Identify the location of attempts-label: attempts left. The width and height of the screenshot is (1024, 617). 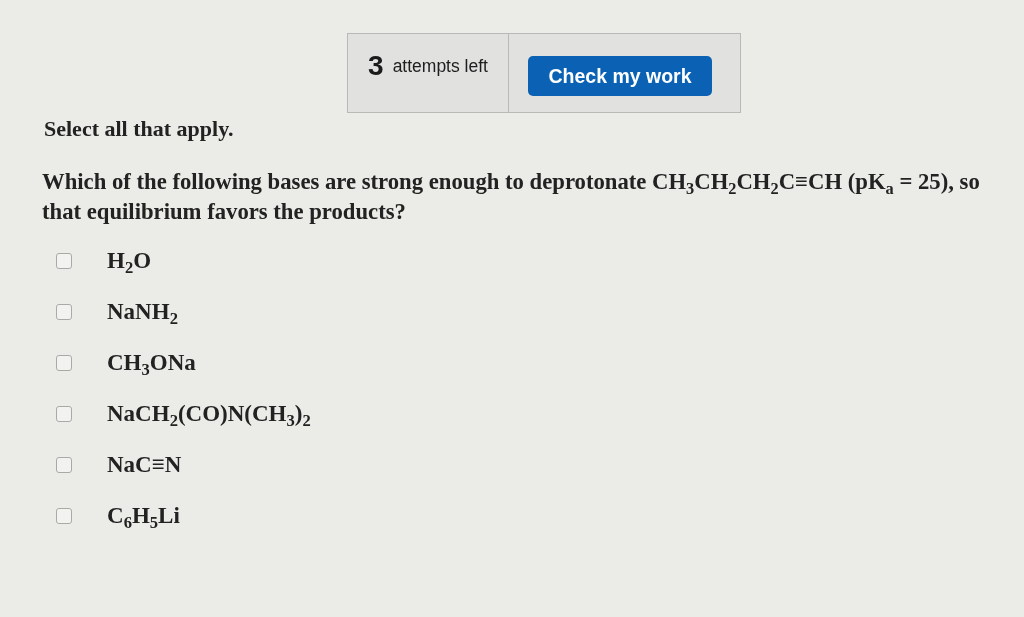
(440, 66).